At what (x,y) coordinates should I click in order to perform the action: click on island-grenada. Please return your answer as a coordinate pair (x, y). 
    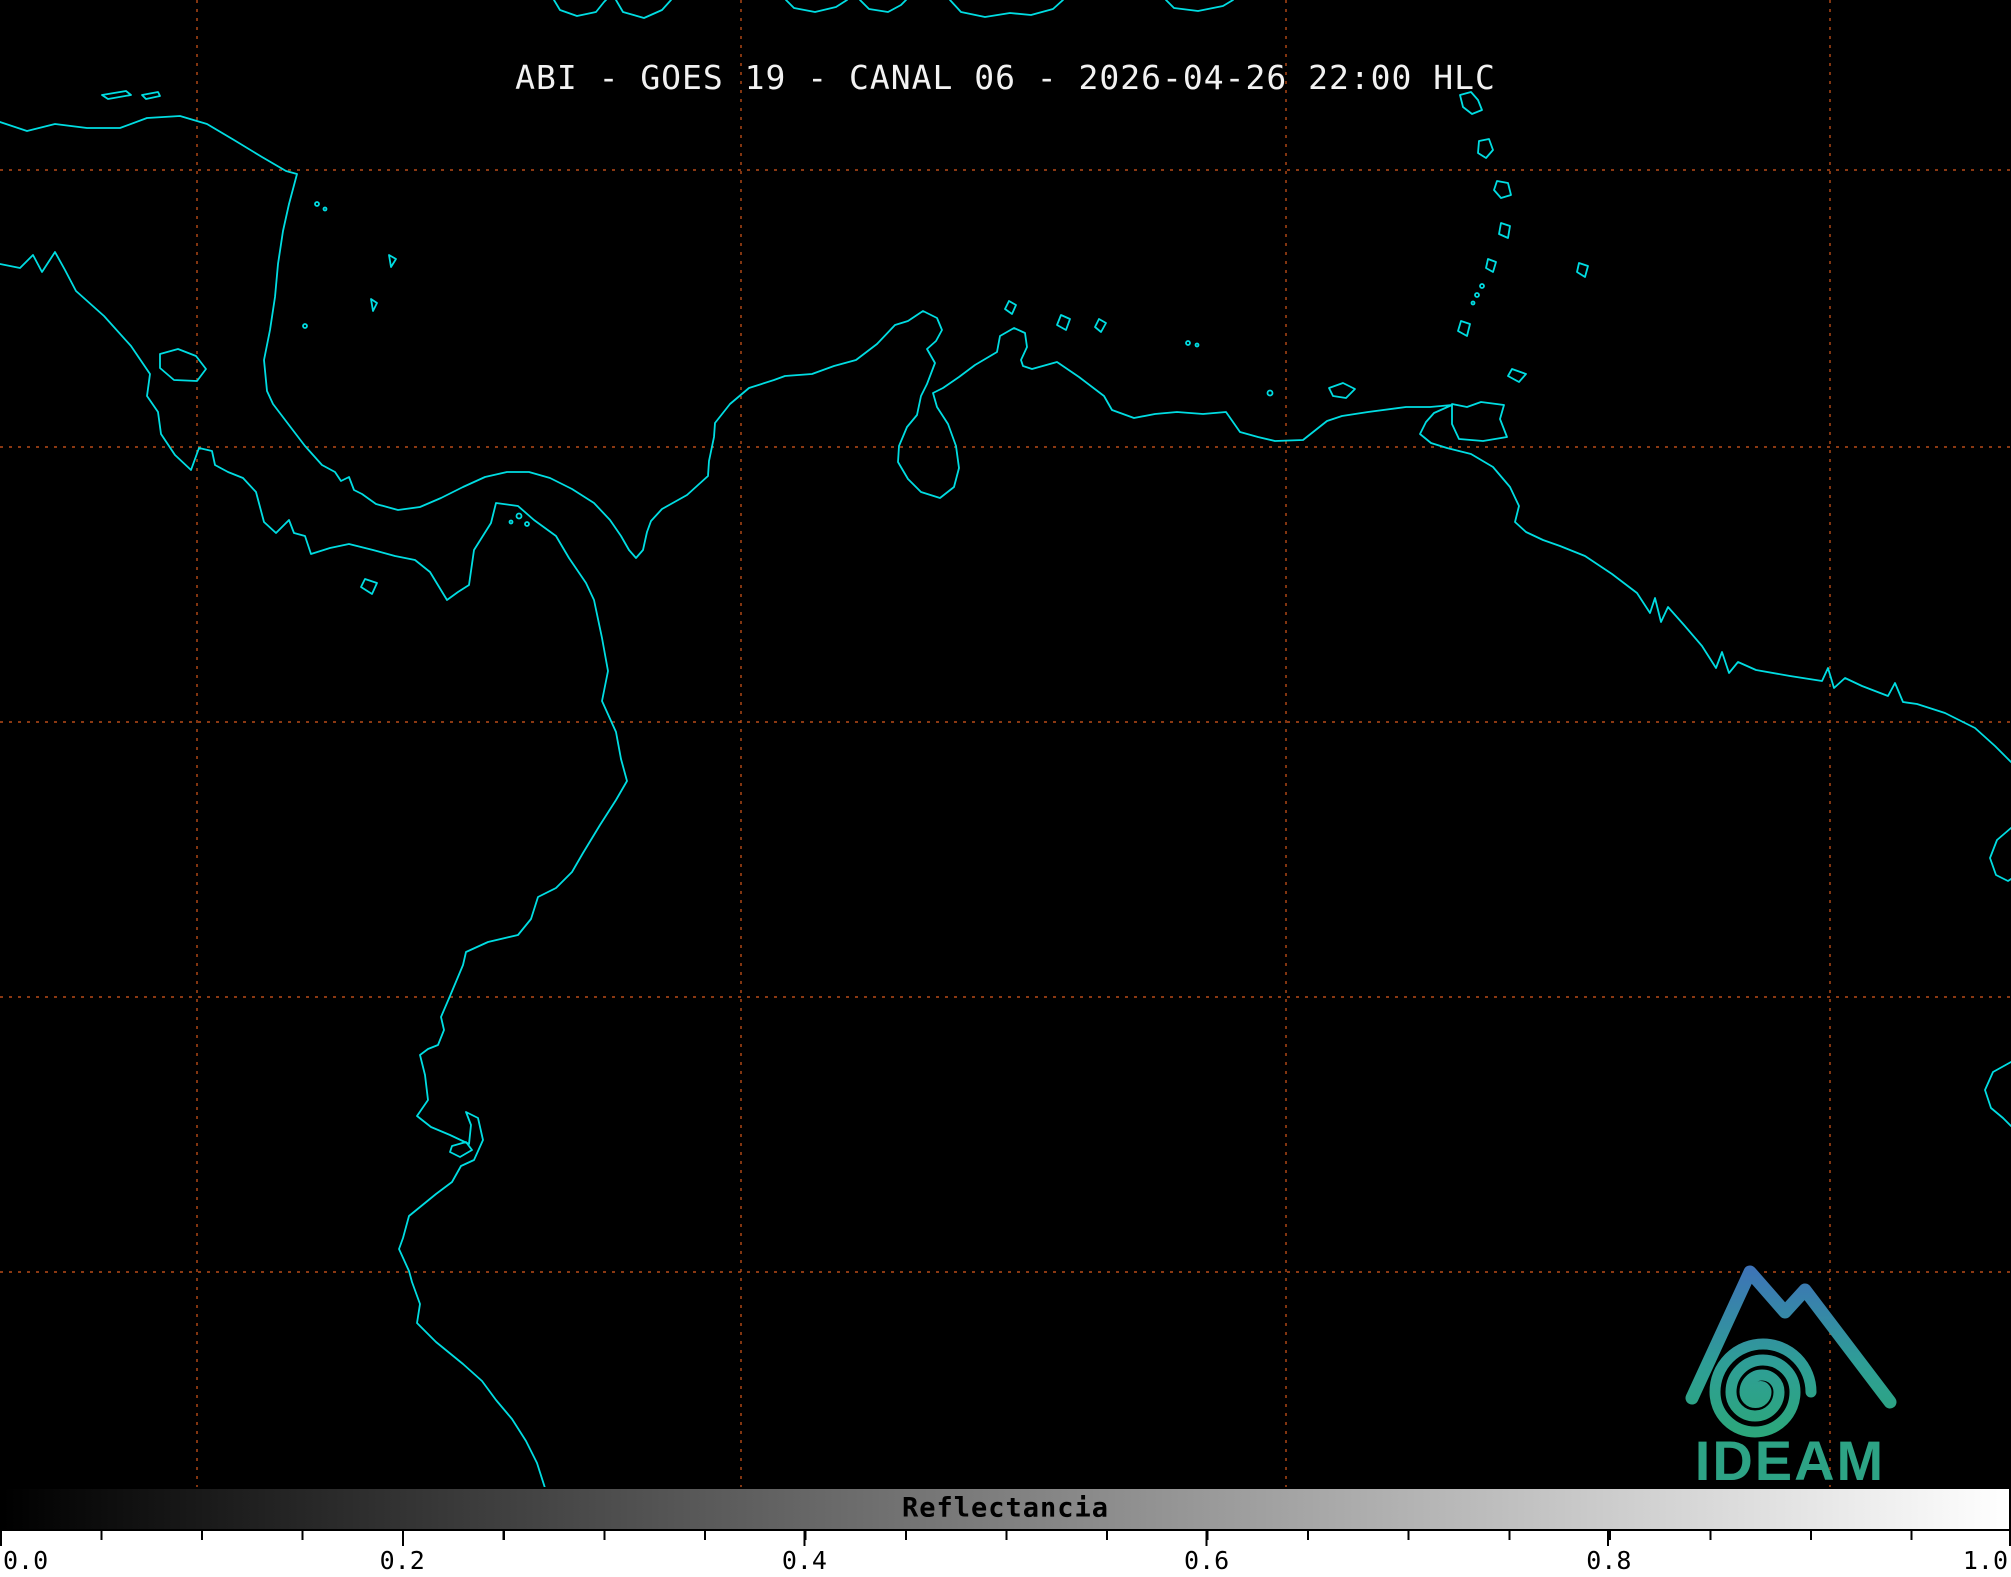
    Looking at the image, I should click on (1464, 328).